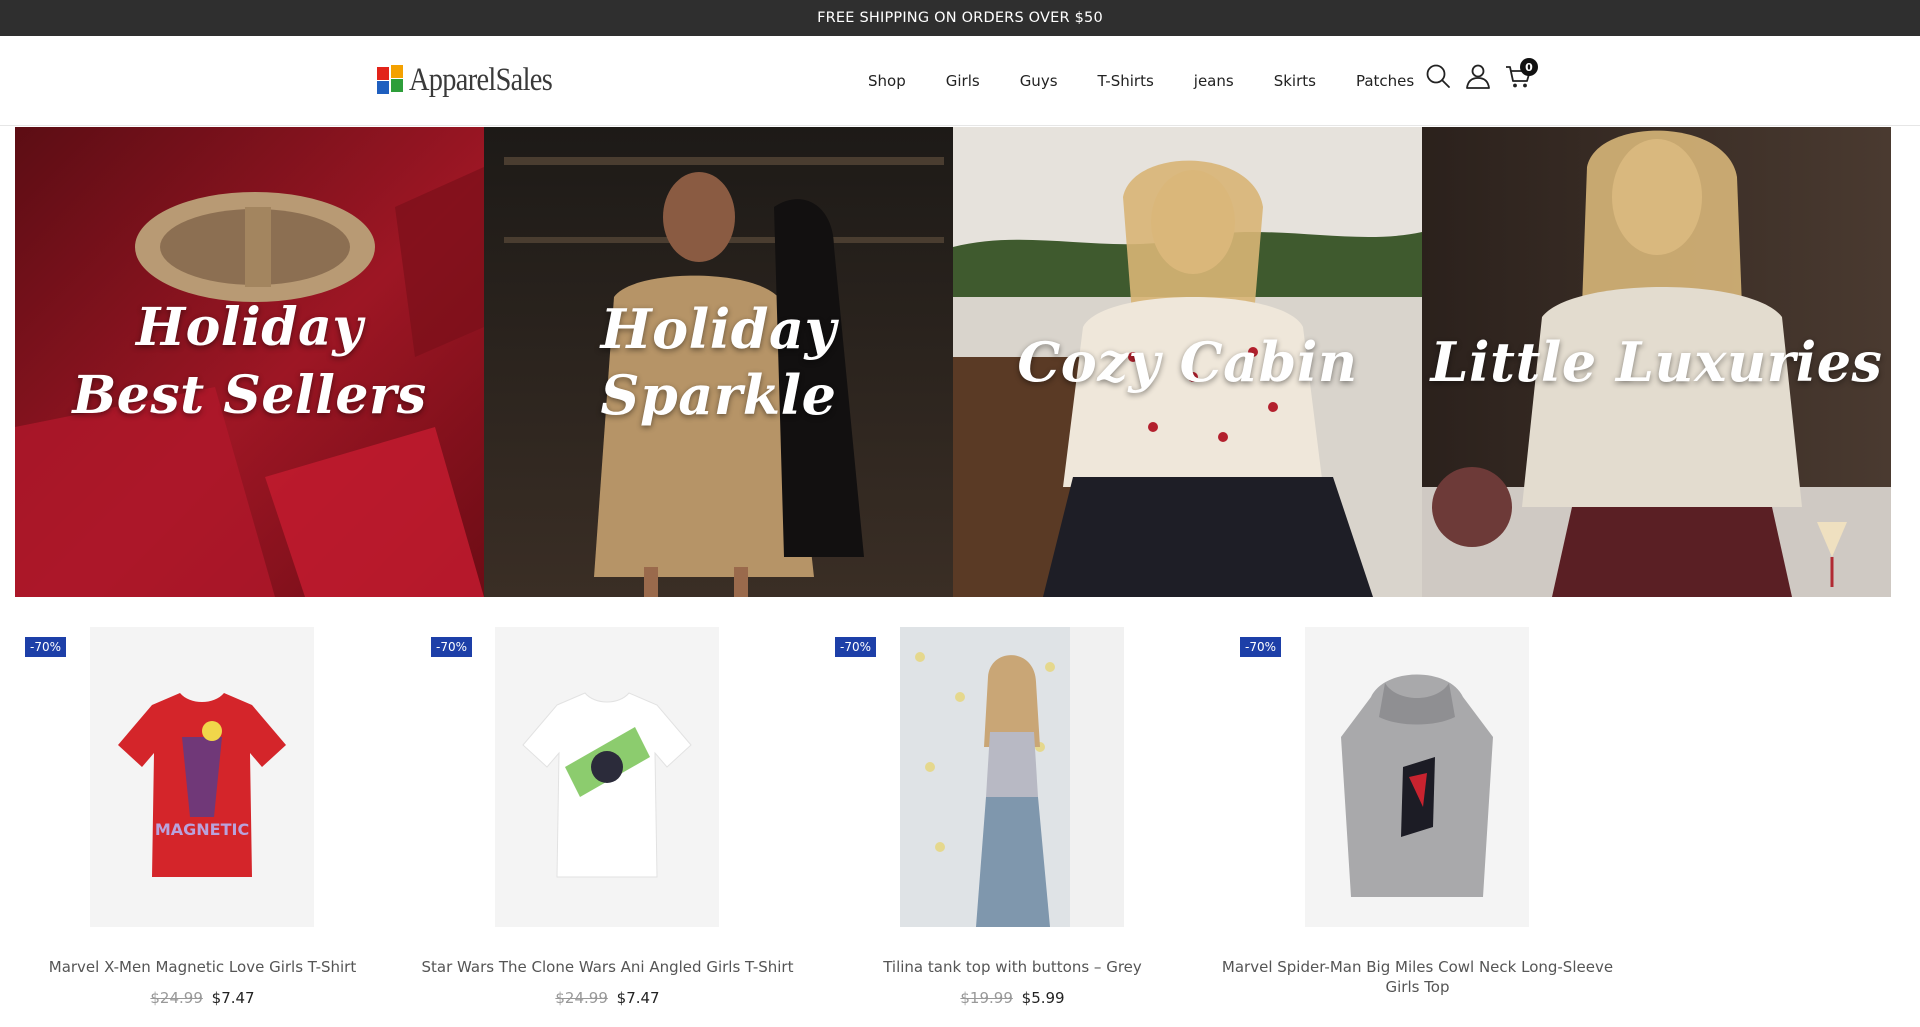  Describe the element at coordinates (963, 81) in the screenshot. I see `nav-item-girls: Girls` at that location.